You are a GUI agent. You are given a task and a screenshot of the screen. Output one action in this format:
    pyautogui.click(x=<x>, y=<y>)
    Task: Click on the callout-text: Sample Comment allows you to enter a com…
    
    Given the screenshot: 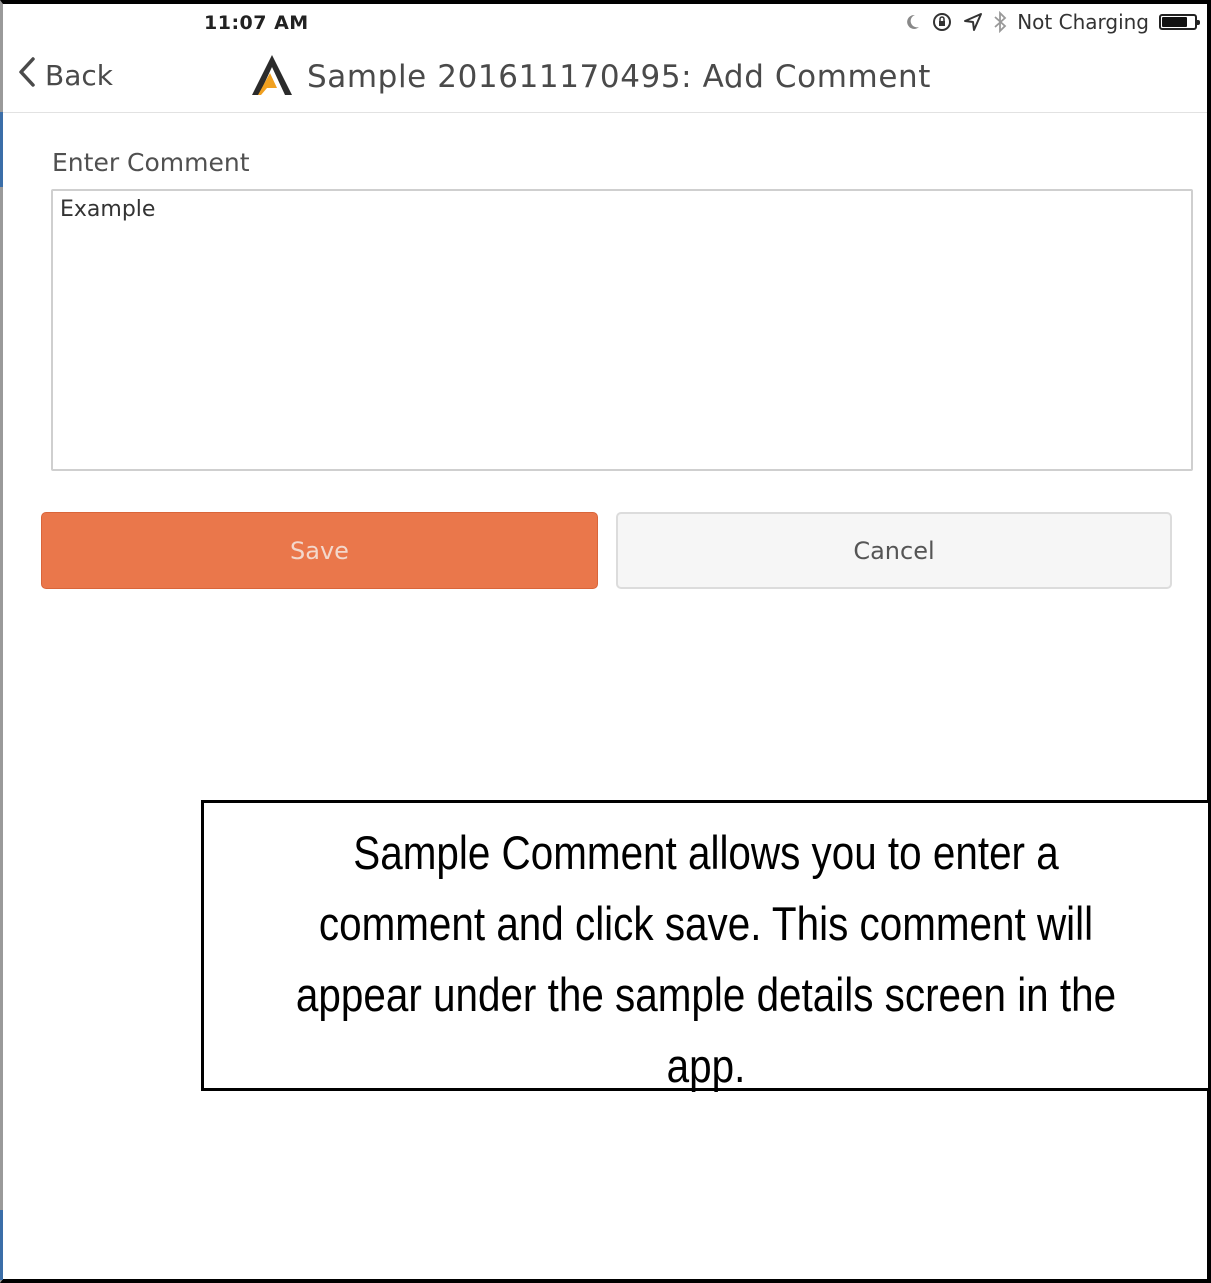 What is the action you would take?
    pyautogui.click(x=706, y=959)
    